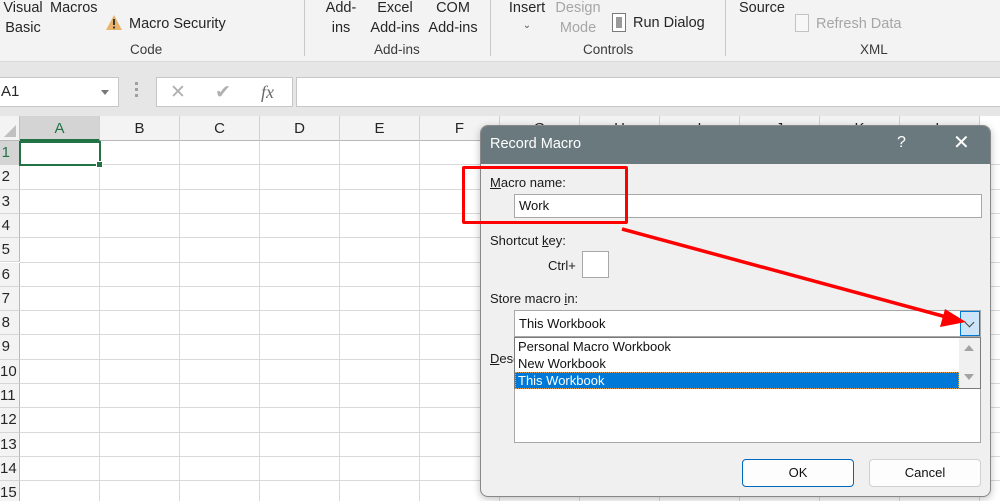 The width and height of the screenshot is (1000, 501). What do you see at coordinates (178, 92) in the screenshot?
I see `cancel-formula-icon: ✕` at bounding box center [178, 92].